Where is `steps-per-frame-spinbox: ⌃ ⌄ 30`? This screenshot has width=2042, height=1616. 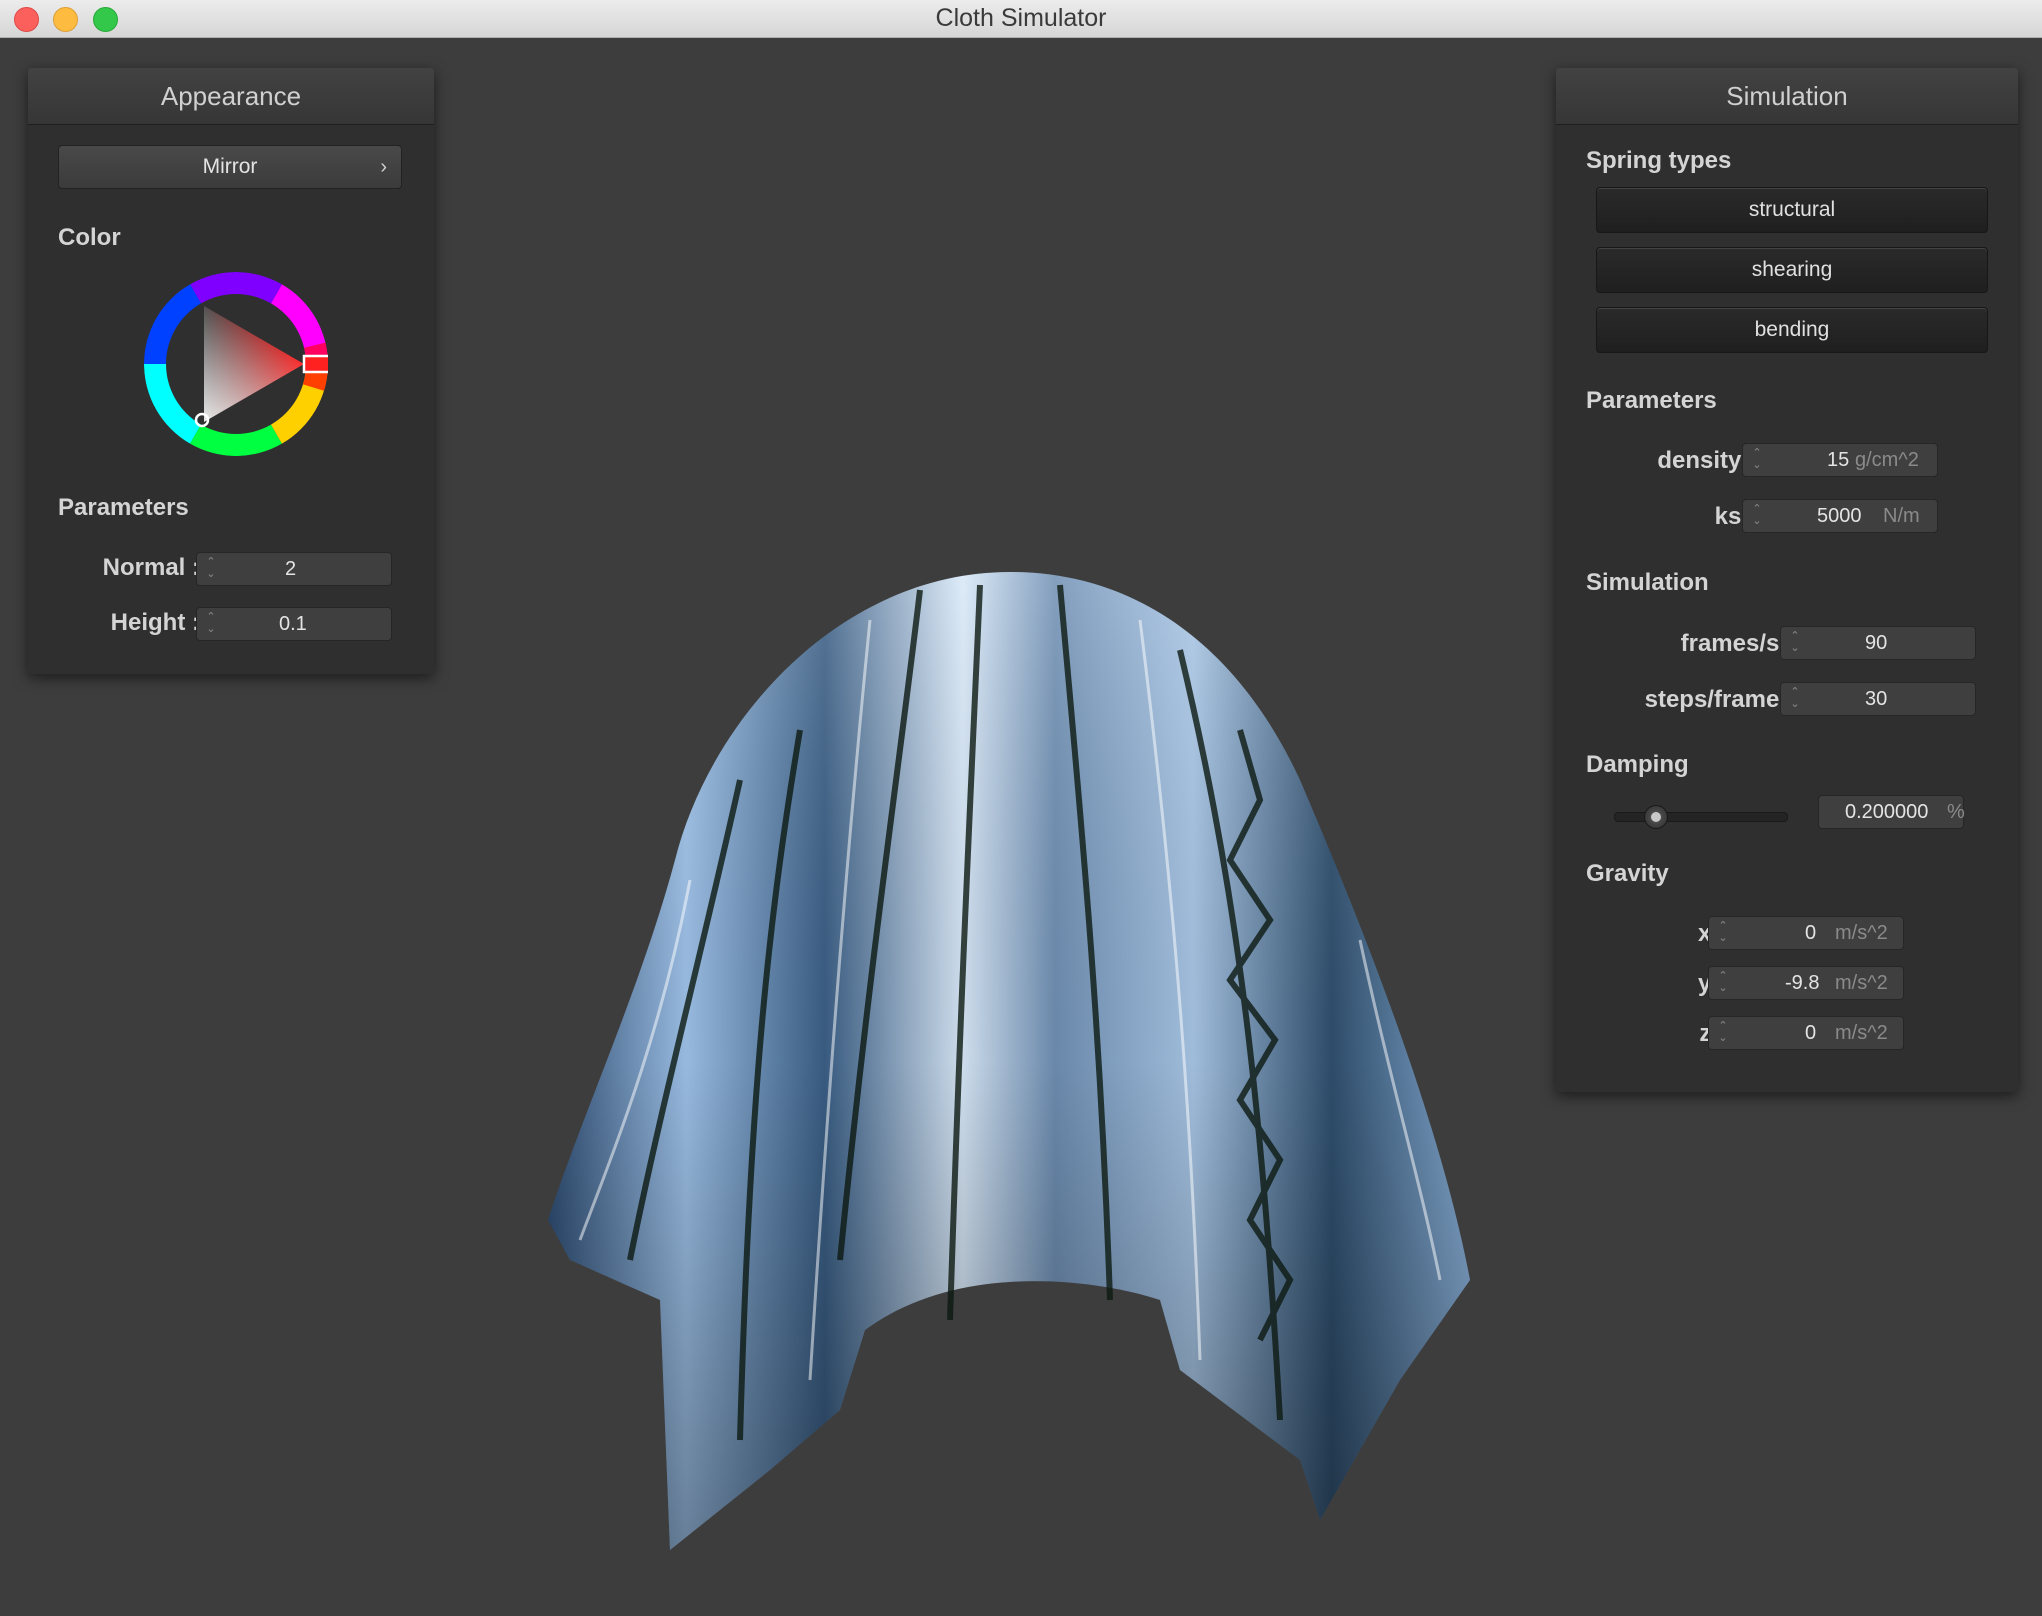 steps-per-frame-spinbox: ⌃ ⌄ 30 is located at coordinates (1878, 699).